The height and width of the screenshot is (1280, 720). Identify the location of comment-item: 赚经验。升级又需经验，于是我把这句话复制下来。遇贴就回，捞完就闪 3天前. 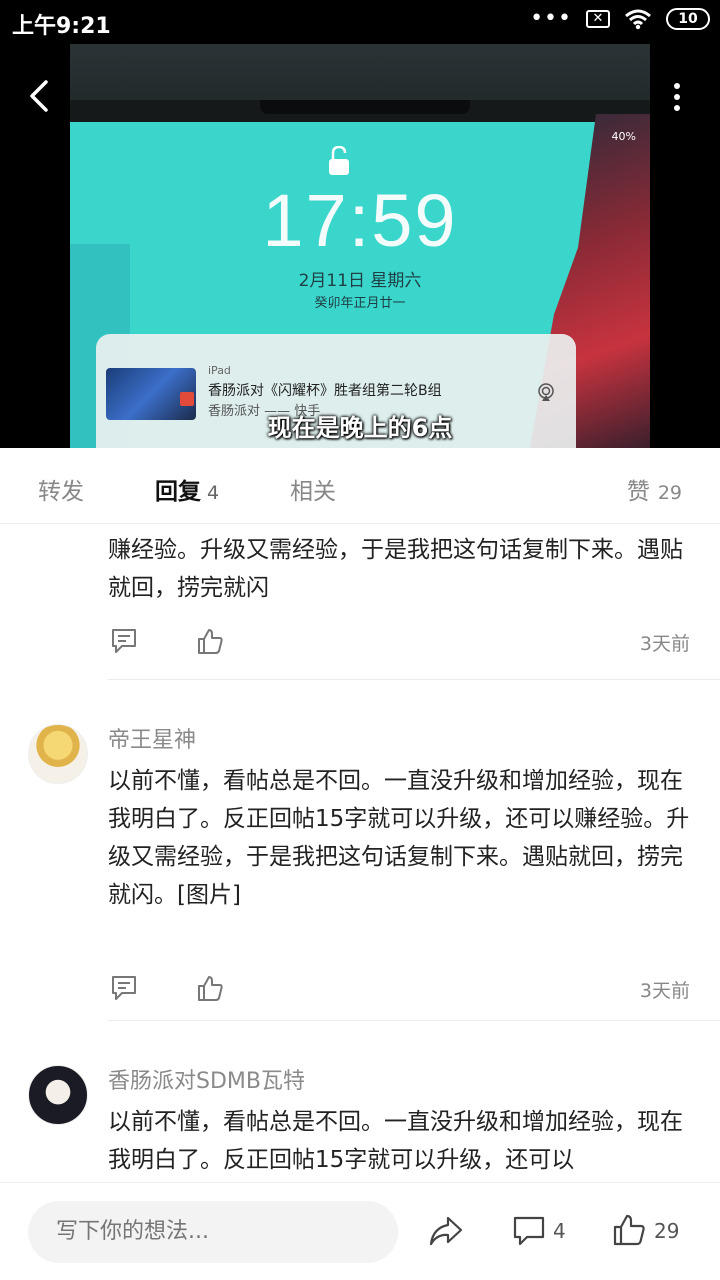
(360, 602).